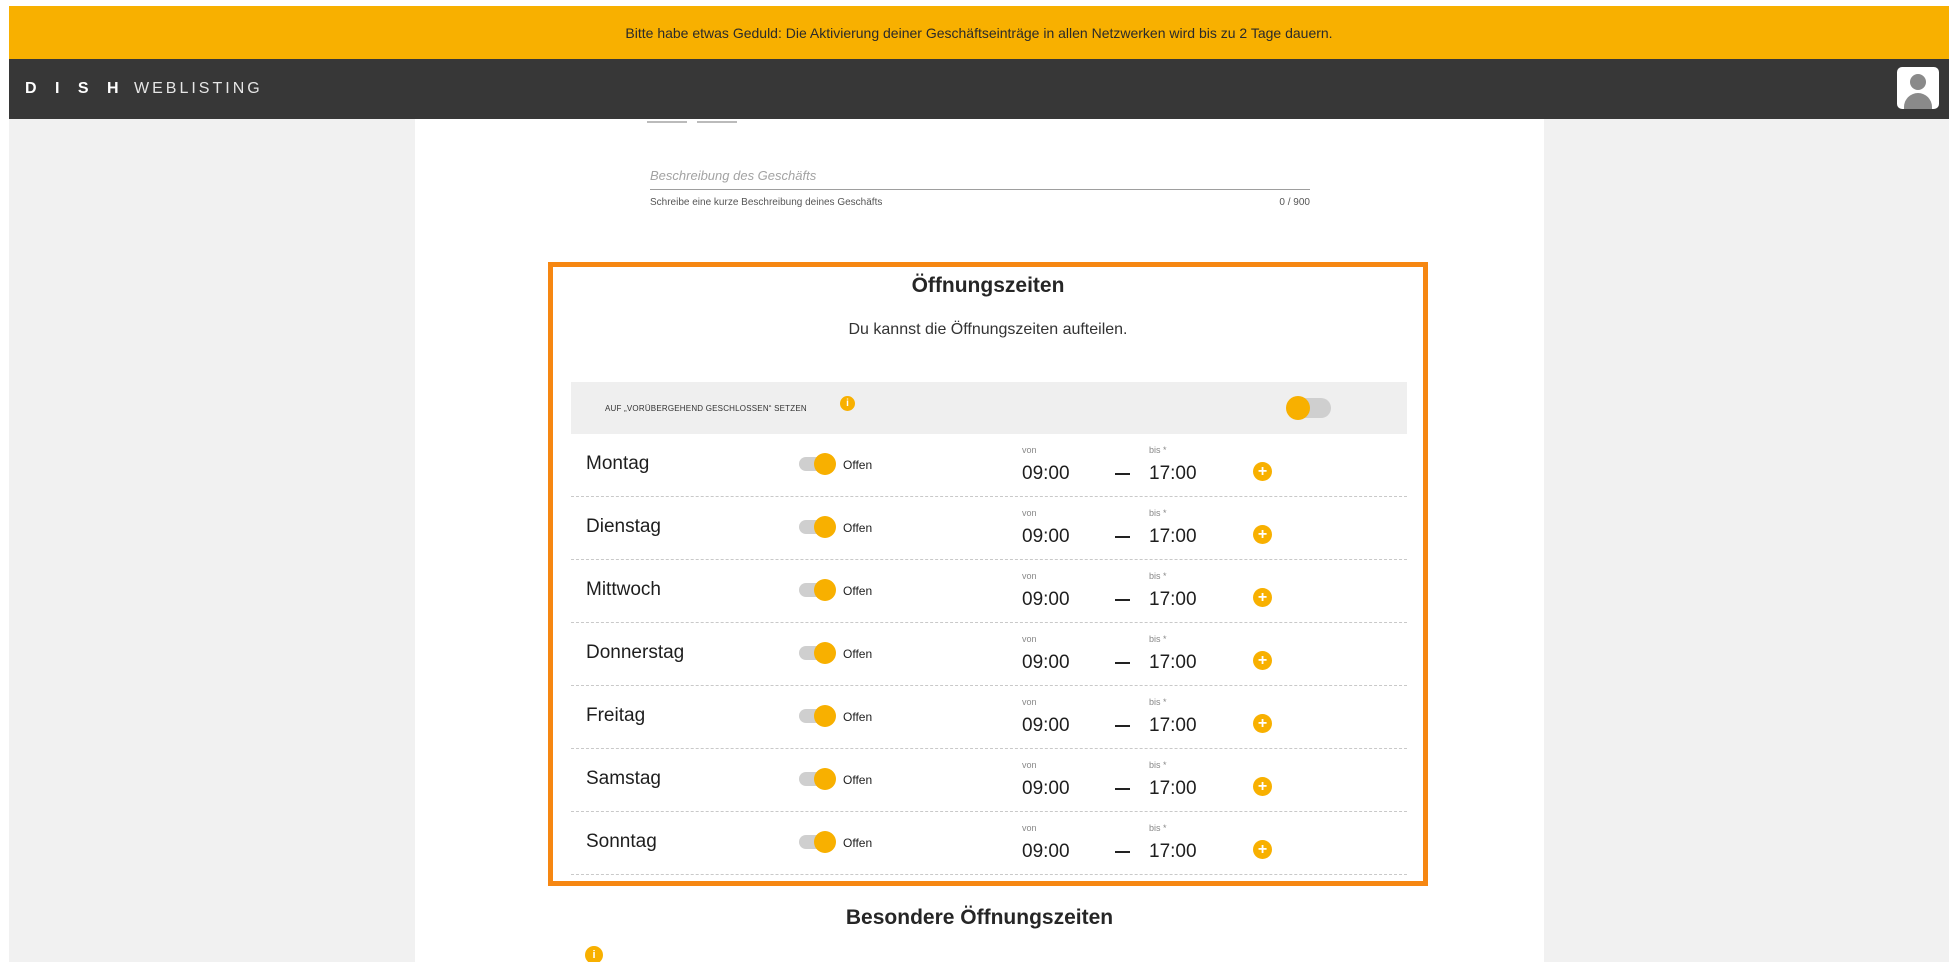 This screenshot has height=962, width=1950. Describe the element at coordinates (75, 88) in the screenshot. I see `logo-brand: D I S H` at that location.